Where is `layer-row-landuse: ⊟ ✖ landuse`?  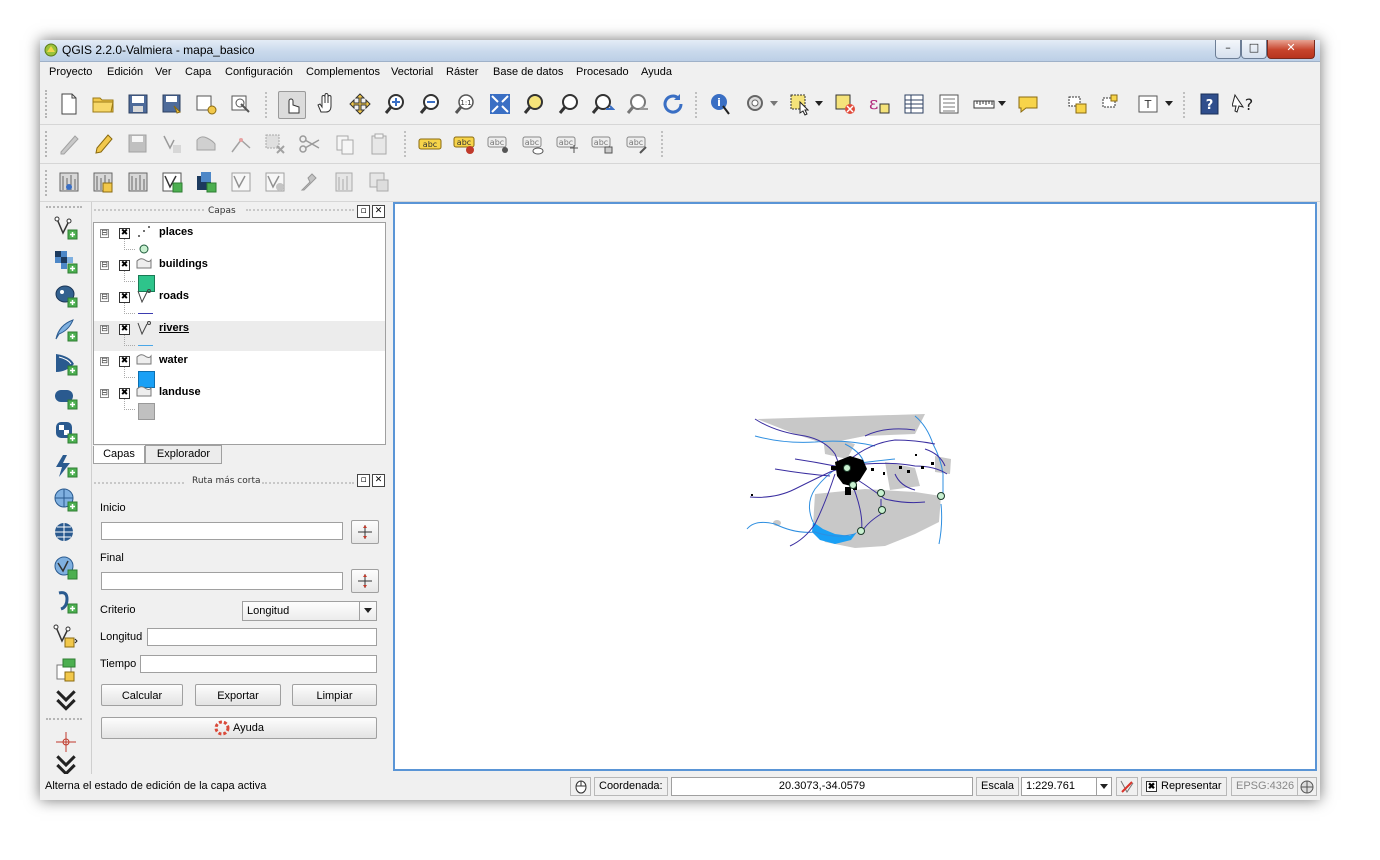 layer-row-landuse: ⊟ ✖ landuse is located at coordinates (239, 402).